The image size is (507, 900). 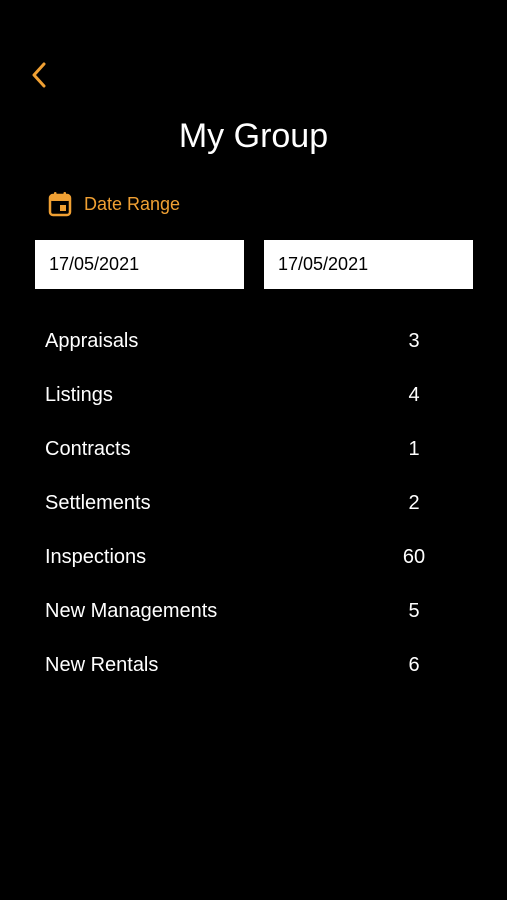 What do you see at coordinates (60, 204) in the screenshot?
I see `calendar-icon` at bounding box center [60, 204].